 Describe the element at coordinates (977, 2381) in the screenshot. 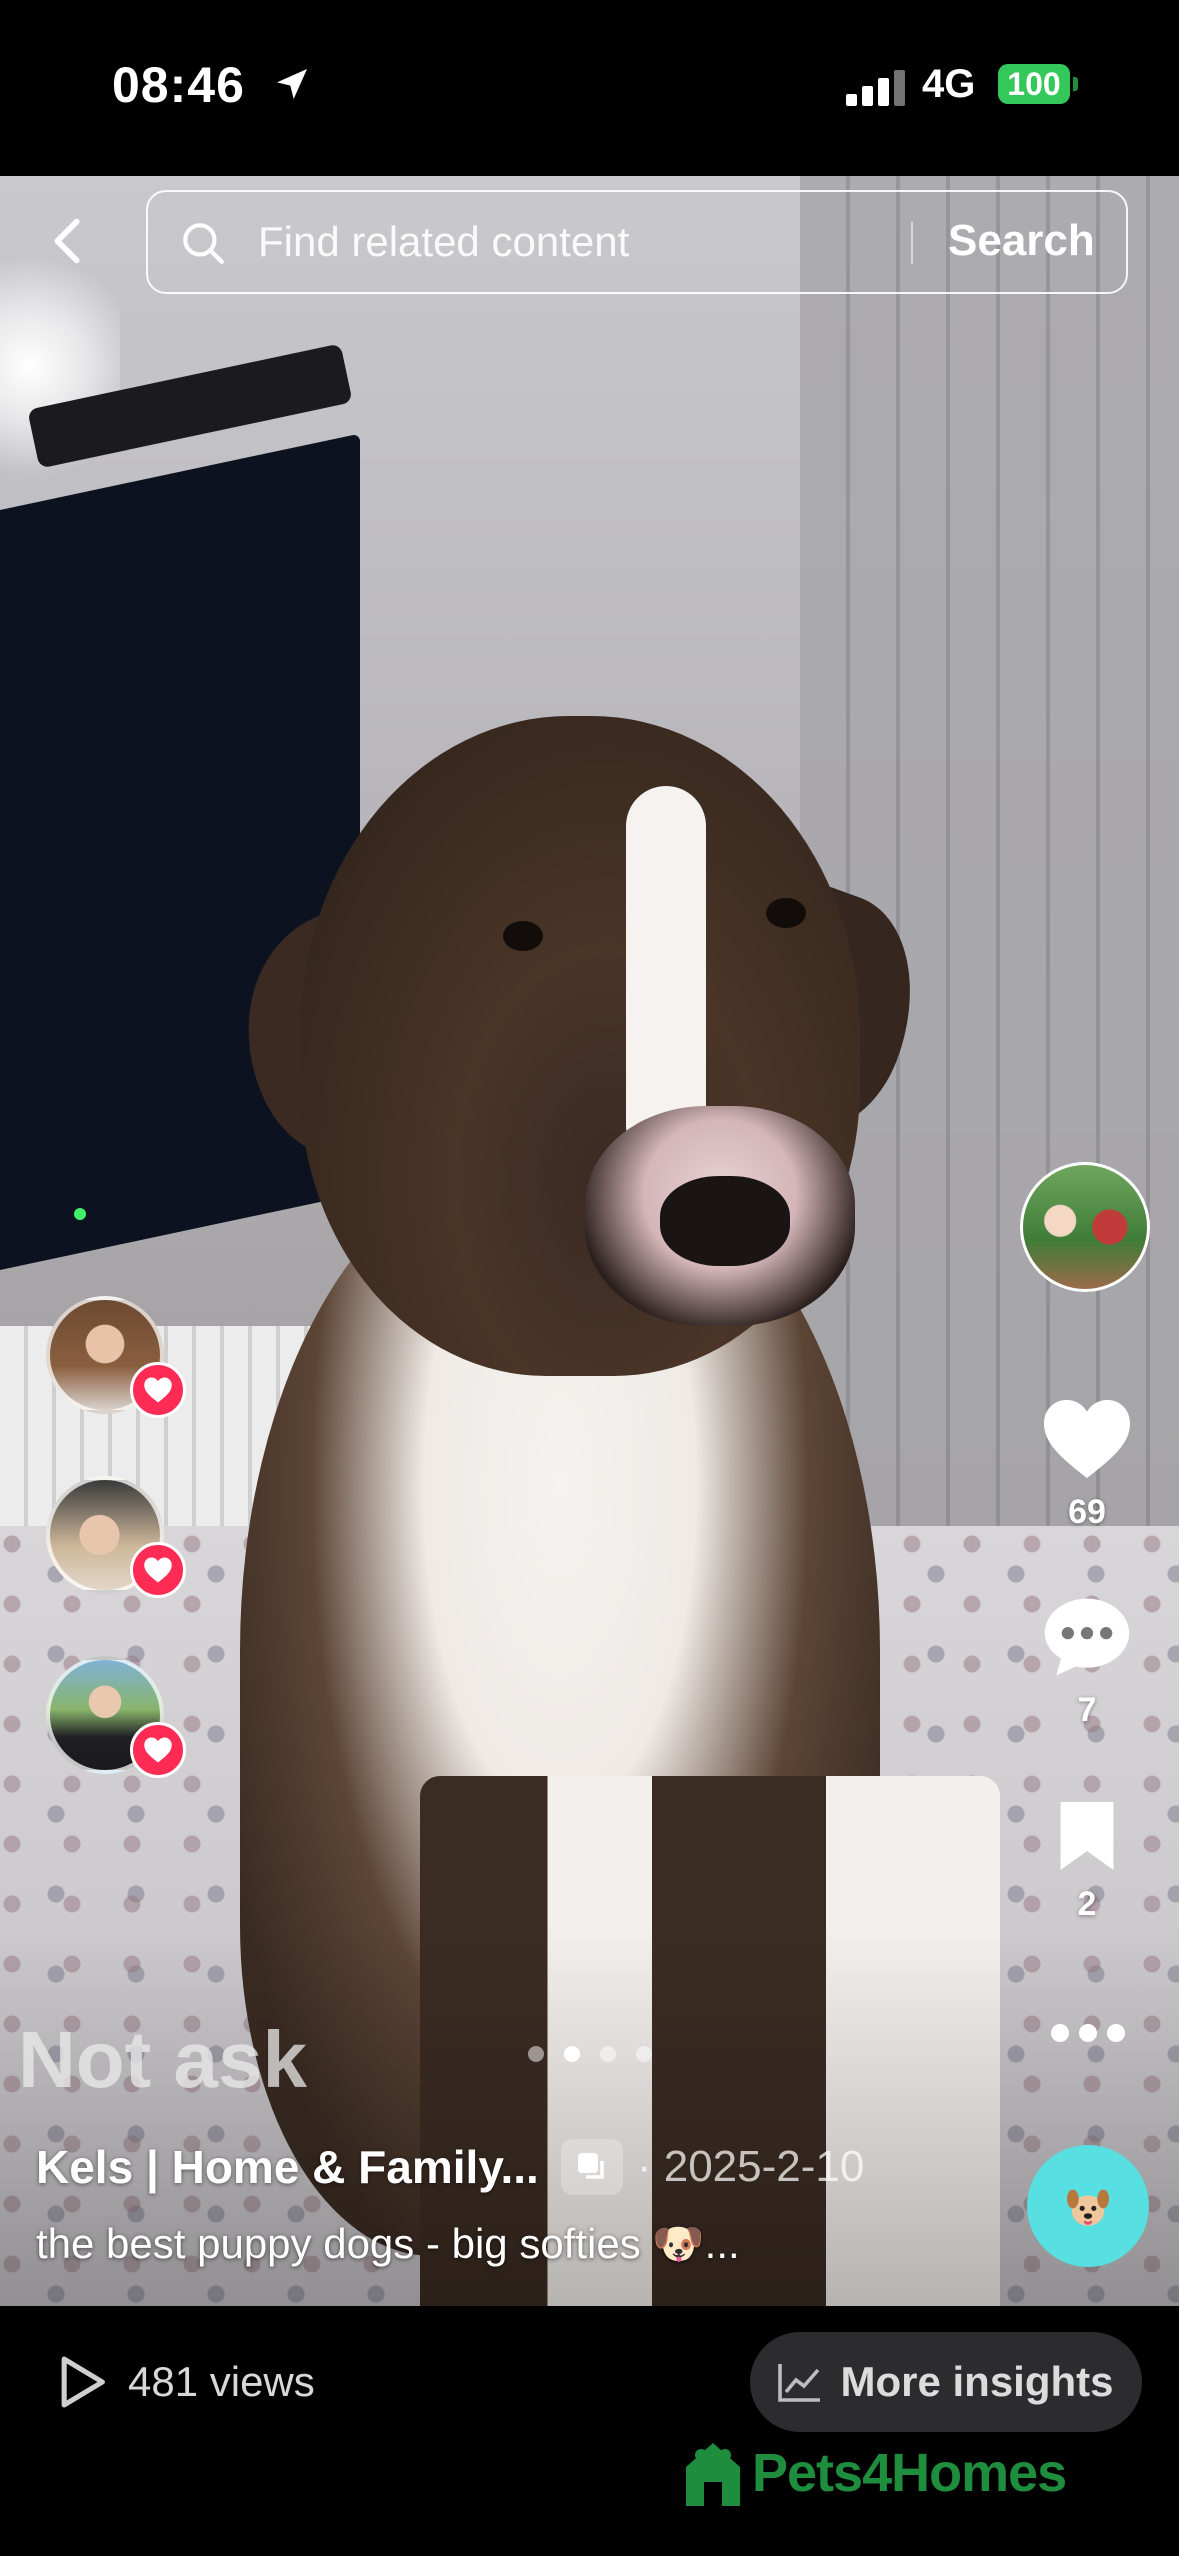

I see `more-insights-label: More insights` at that location.